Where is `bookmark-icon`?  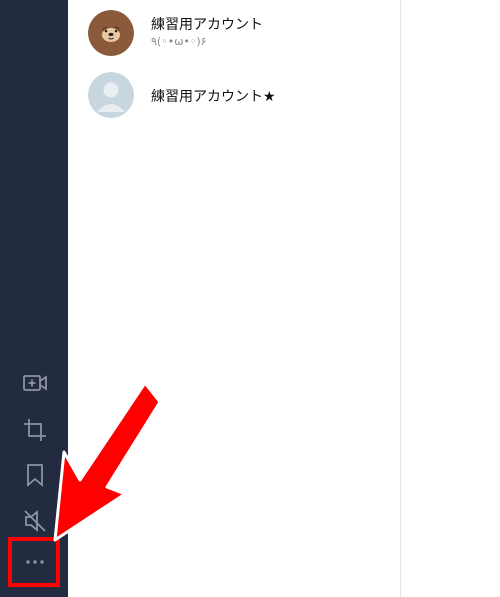
bookmark-icon is located at coordinates (35, 475).